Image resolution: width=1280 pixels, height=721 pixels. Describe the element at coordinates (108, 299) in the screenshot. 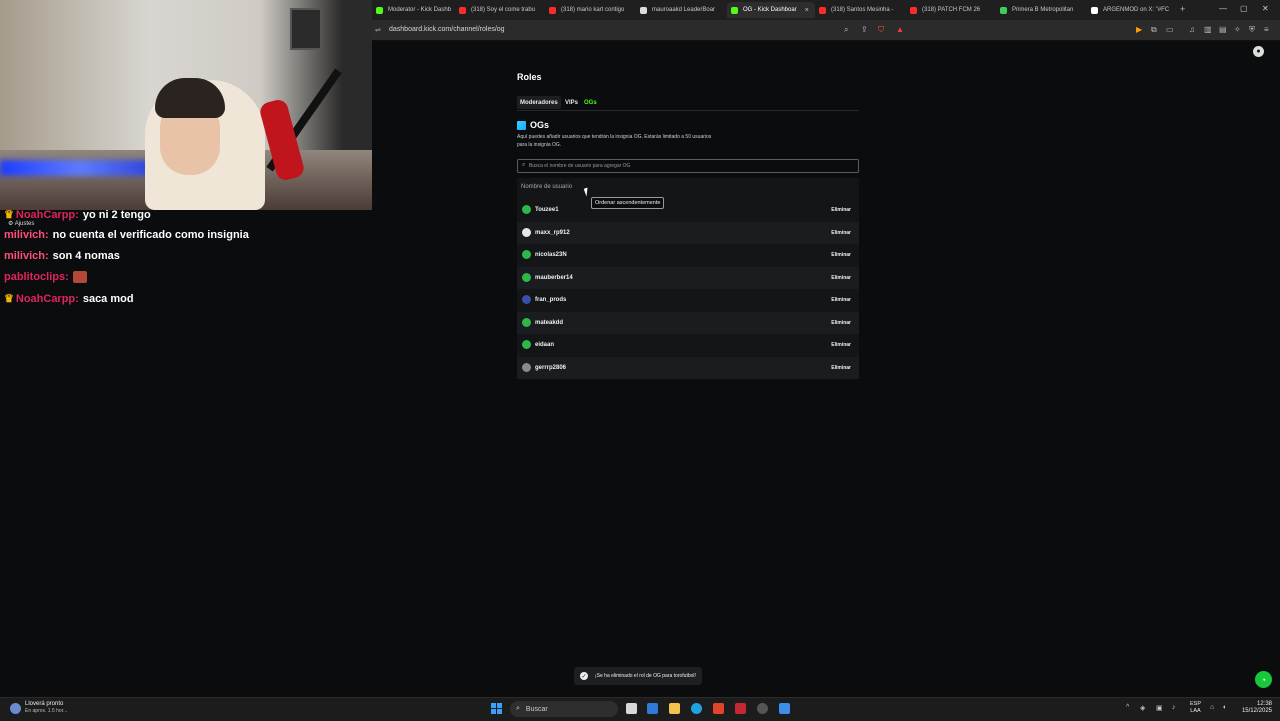

I see `chat-text: saca mod` at that location.